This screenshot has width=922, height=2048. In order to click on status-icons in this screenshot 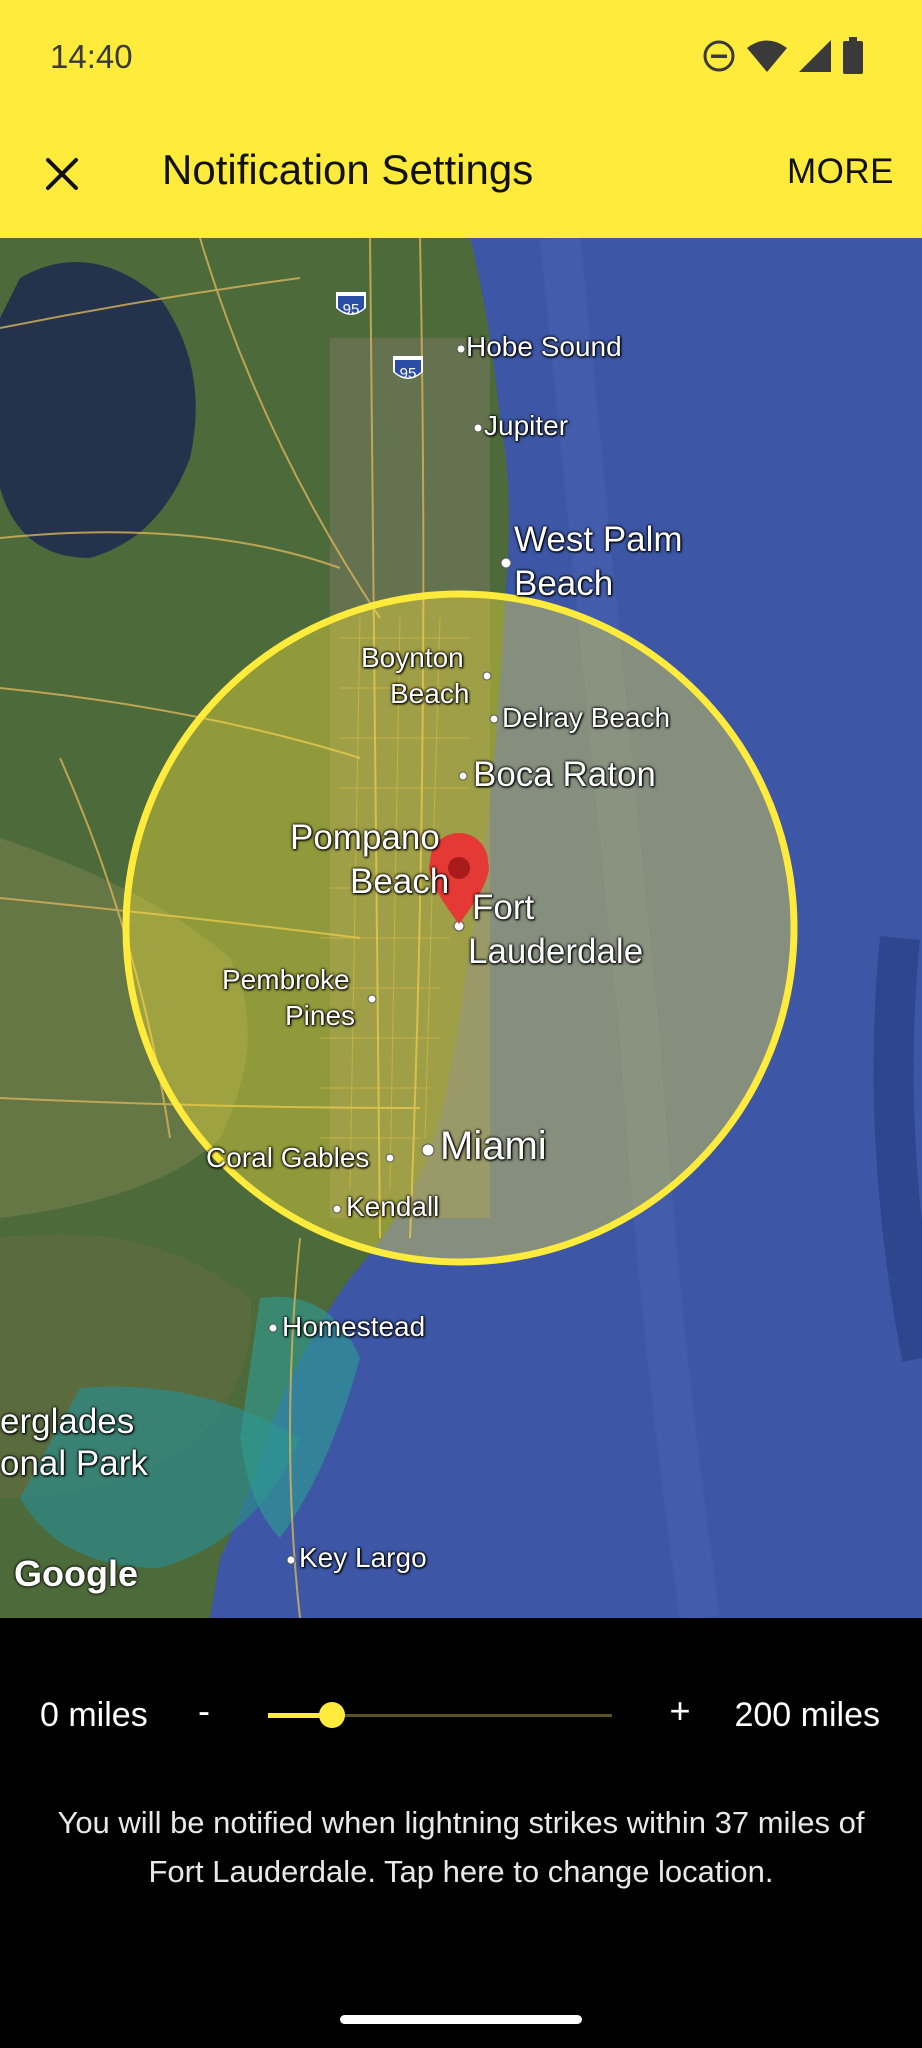, I will do `click(783, 56)`.